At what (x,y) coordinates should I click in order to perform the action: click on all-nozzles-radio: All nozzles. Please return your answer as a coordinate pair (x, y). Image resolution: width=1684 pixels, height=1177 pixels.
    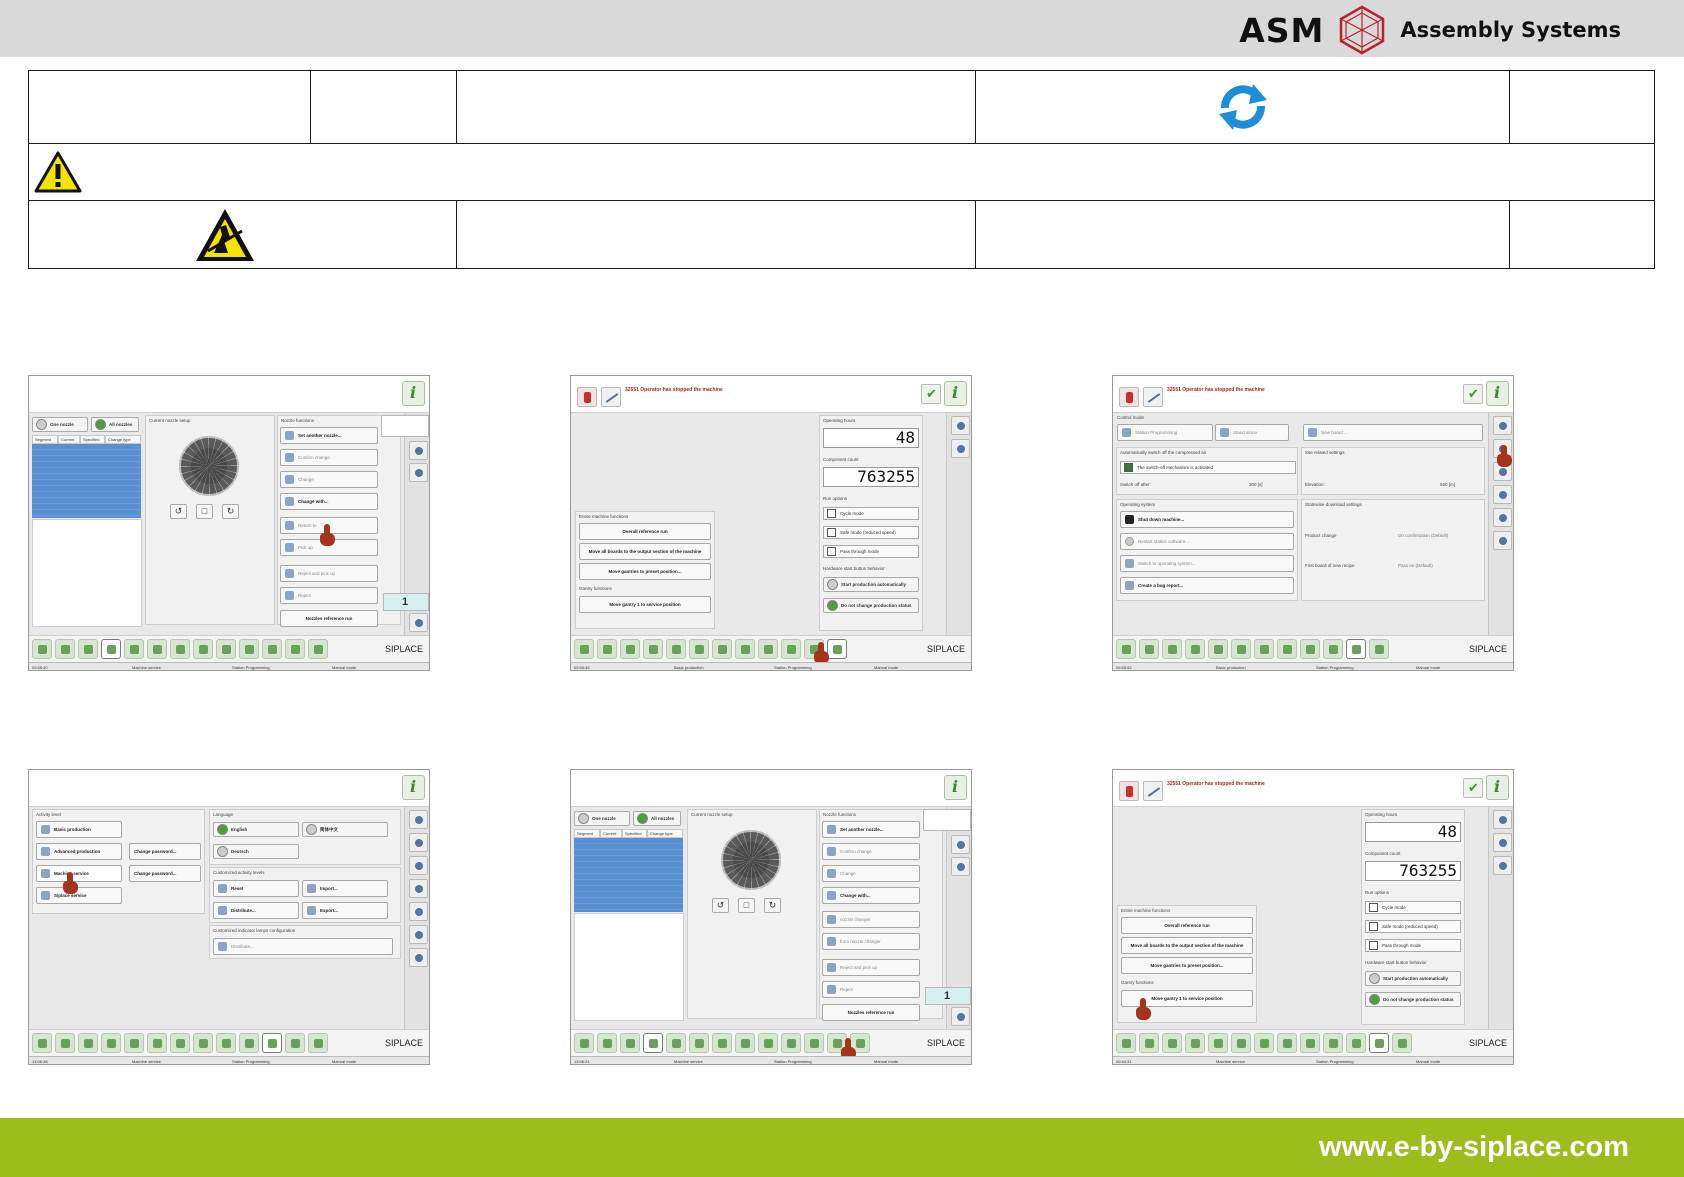
    Looking at the image, I should click on (115, 424).